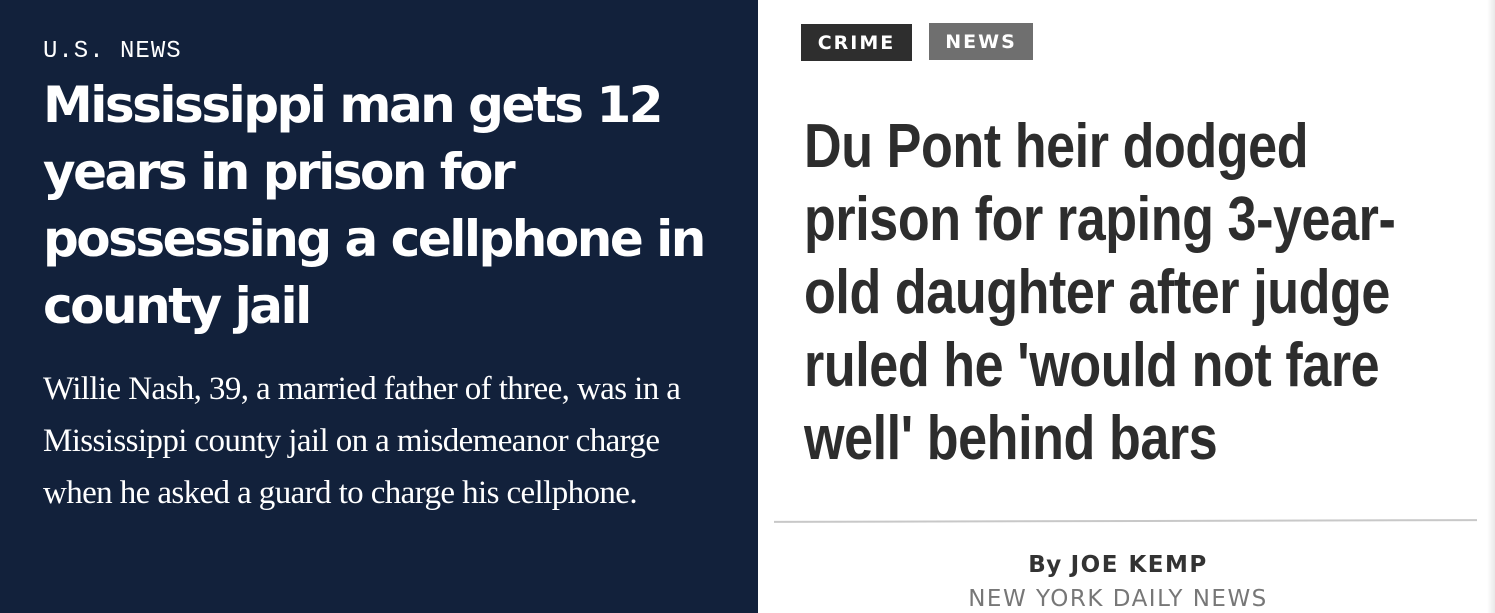  What do you see at coordinates (981, 41) in the screenshot?
I see `news-tag: NEWS` at bounding box center [981, 41].